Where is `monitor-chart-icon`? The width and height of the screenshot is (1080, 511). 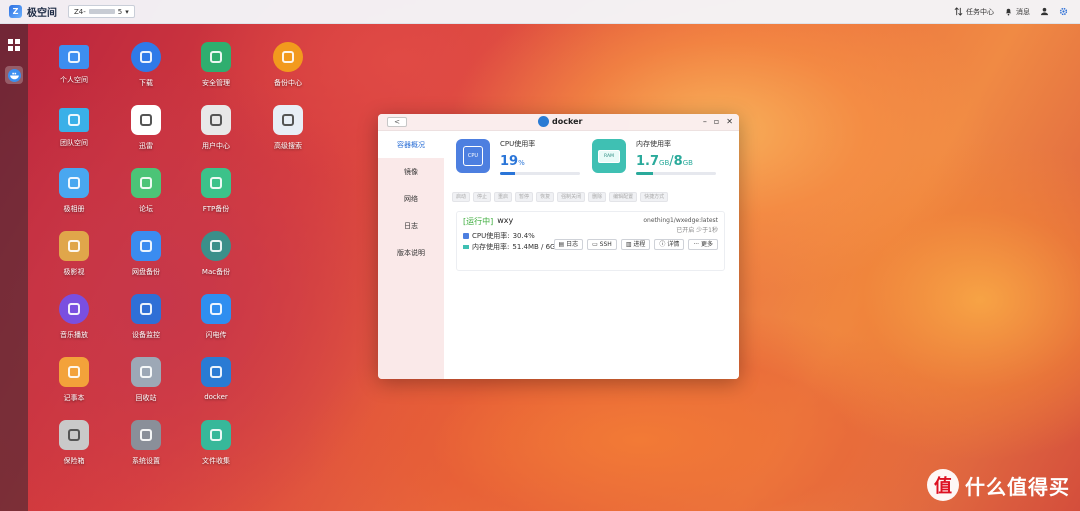
monitor-chart-icon is located at coordinates (146, 309).